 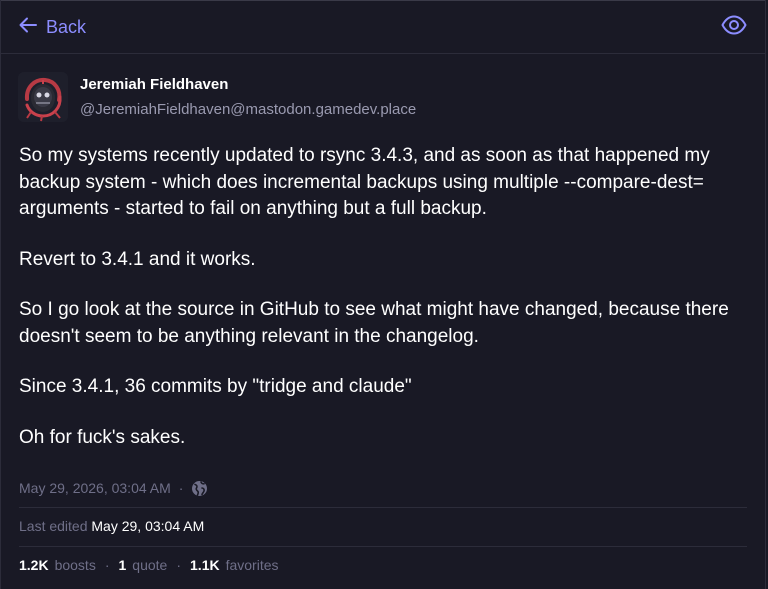 I want to click on back-button: Back, so click(x=52, y=27).